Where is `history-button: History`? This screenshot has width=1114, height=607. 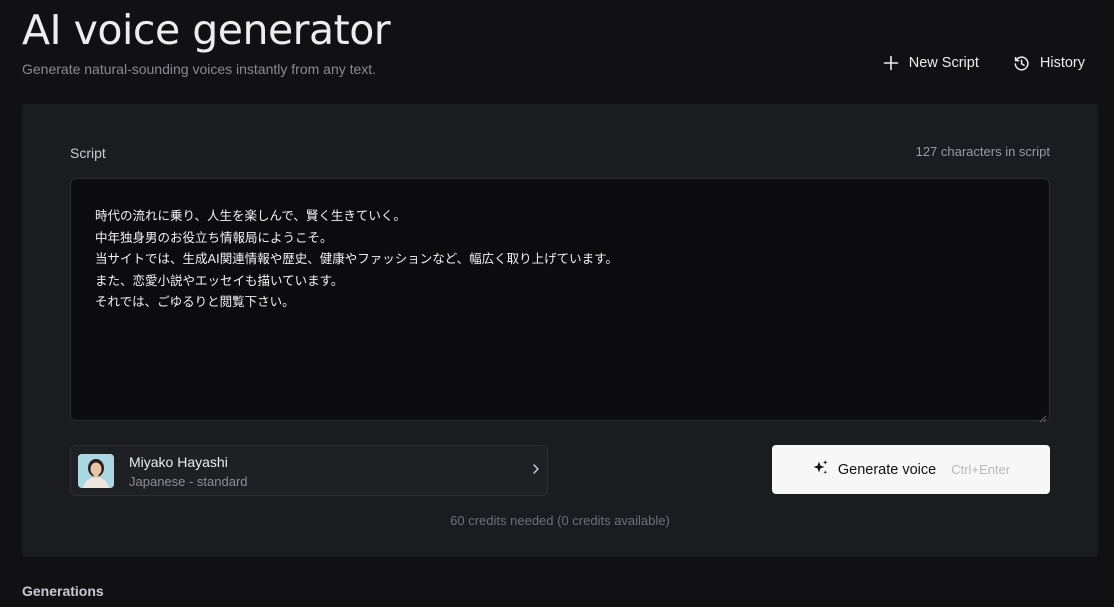
history-button: History is located at coordinates (1049, 63).